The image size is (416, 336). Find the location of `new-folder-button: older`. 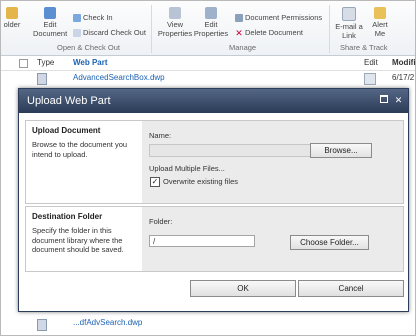

new-folder-button: older is located at coordinates (12, 18).